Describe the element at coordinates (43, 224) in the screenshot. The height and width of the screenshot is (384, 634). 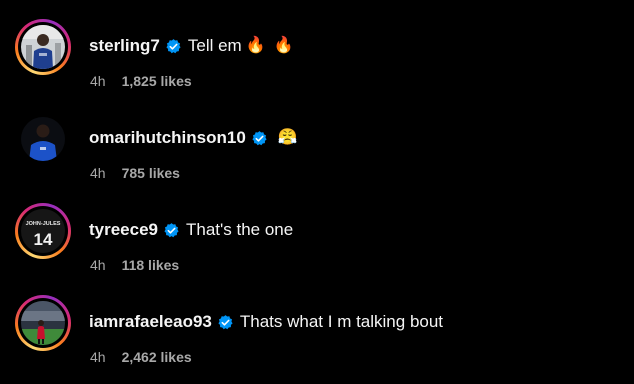
I see `jersey-name-text: JOHN-JULES` at that location.